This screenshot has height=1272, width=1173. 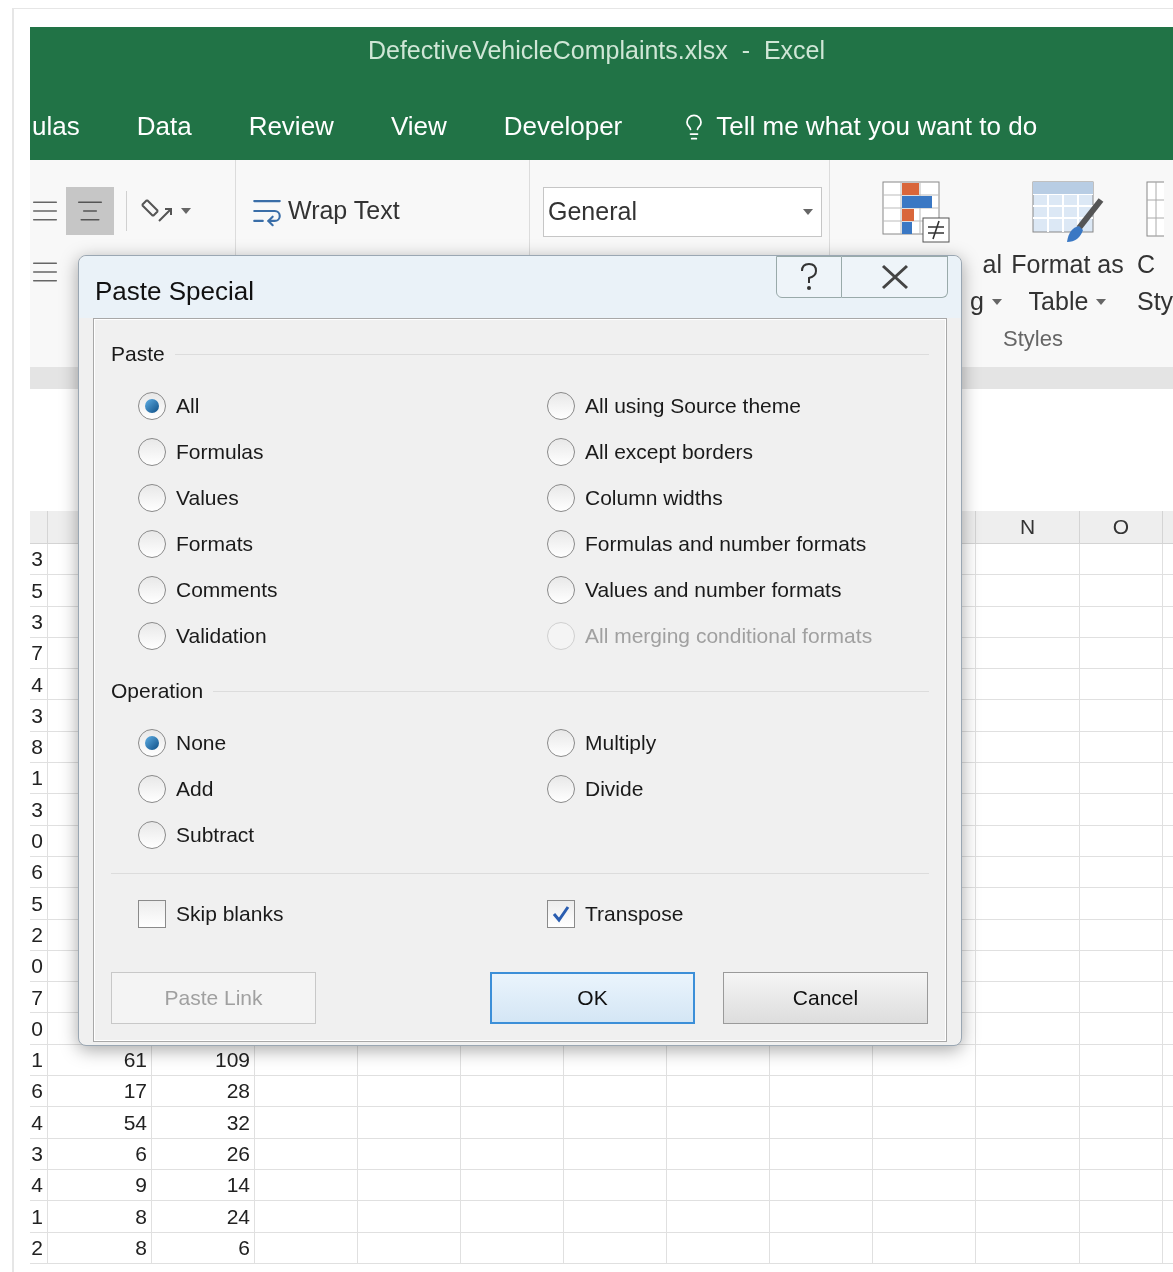 I want to click on option-label: Formulas and number formats, so click(x=726, y=544).